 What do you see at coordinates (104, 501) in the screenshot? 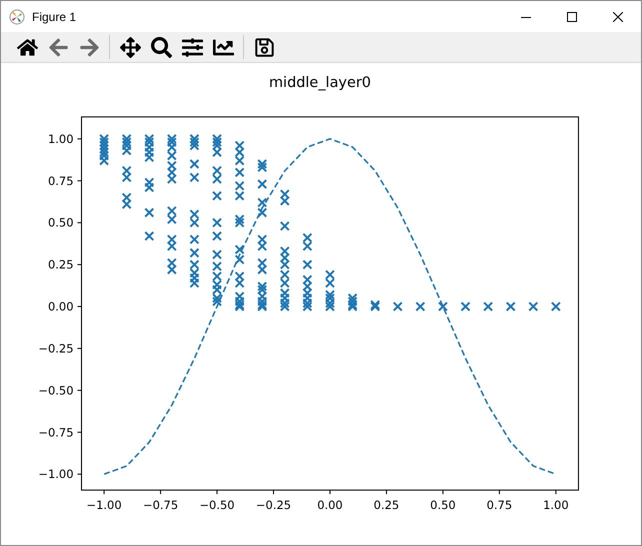
I see `x-tick: −1.00` at bounding box center [104, 501].